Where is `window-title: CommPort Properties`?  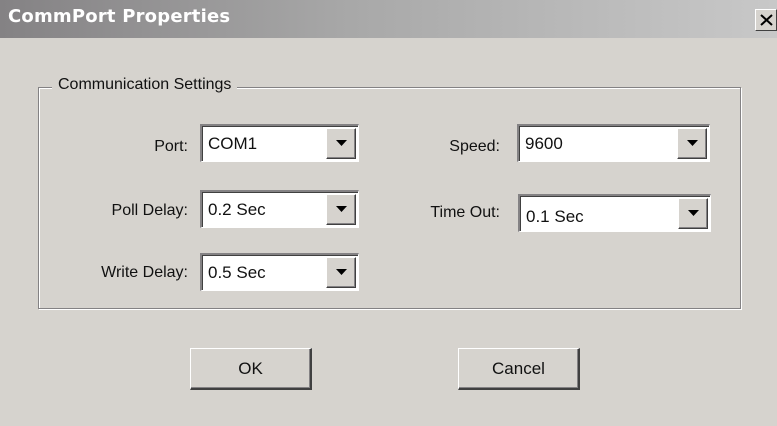
window-title: CommPort Properties is located at coordinates (119, 16).